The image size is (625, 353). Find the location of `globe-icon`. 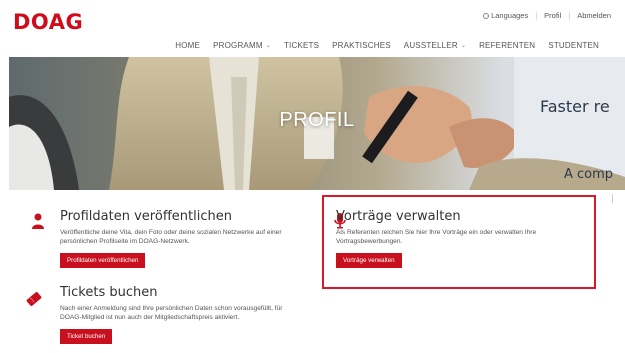

globe-icon is located at coordinates (486, 15).